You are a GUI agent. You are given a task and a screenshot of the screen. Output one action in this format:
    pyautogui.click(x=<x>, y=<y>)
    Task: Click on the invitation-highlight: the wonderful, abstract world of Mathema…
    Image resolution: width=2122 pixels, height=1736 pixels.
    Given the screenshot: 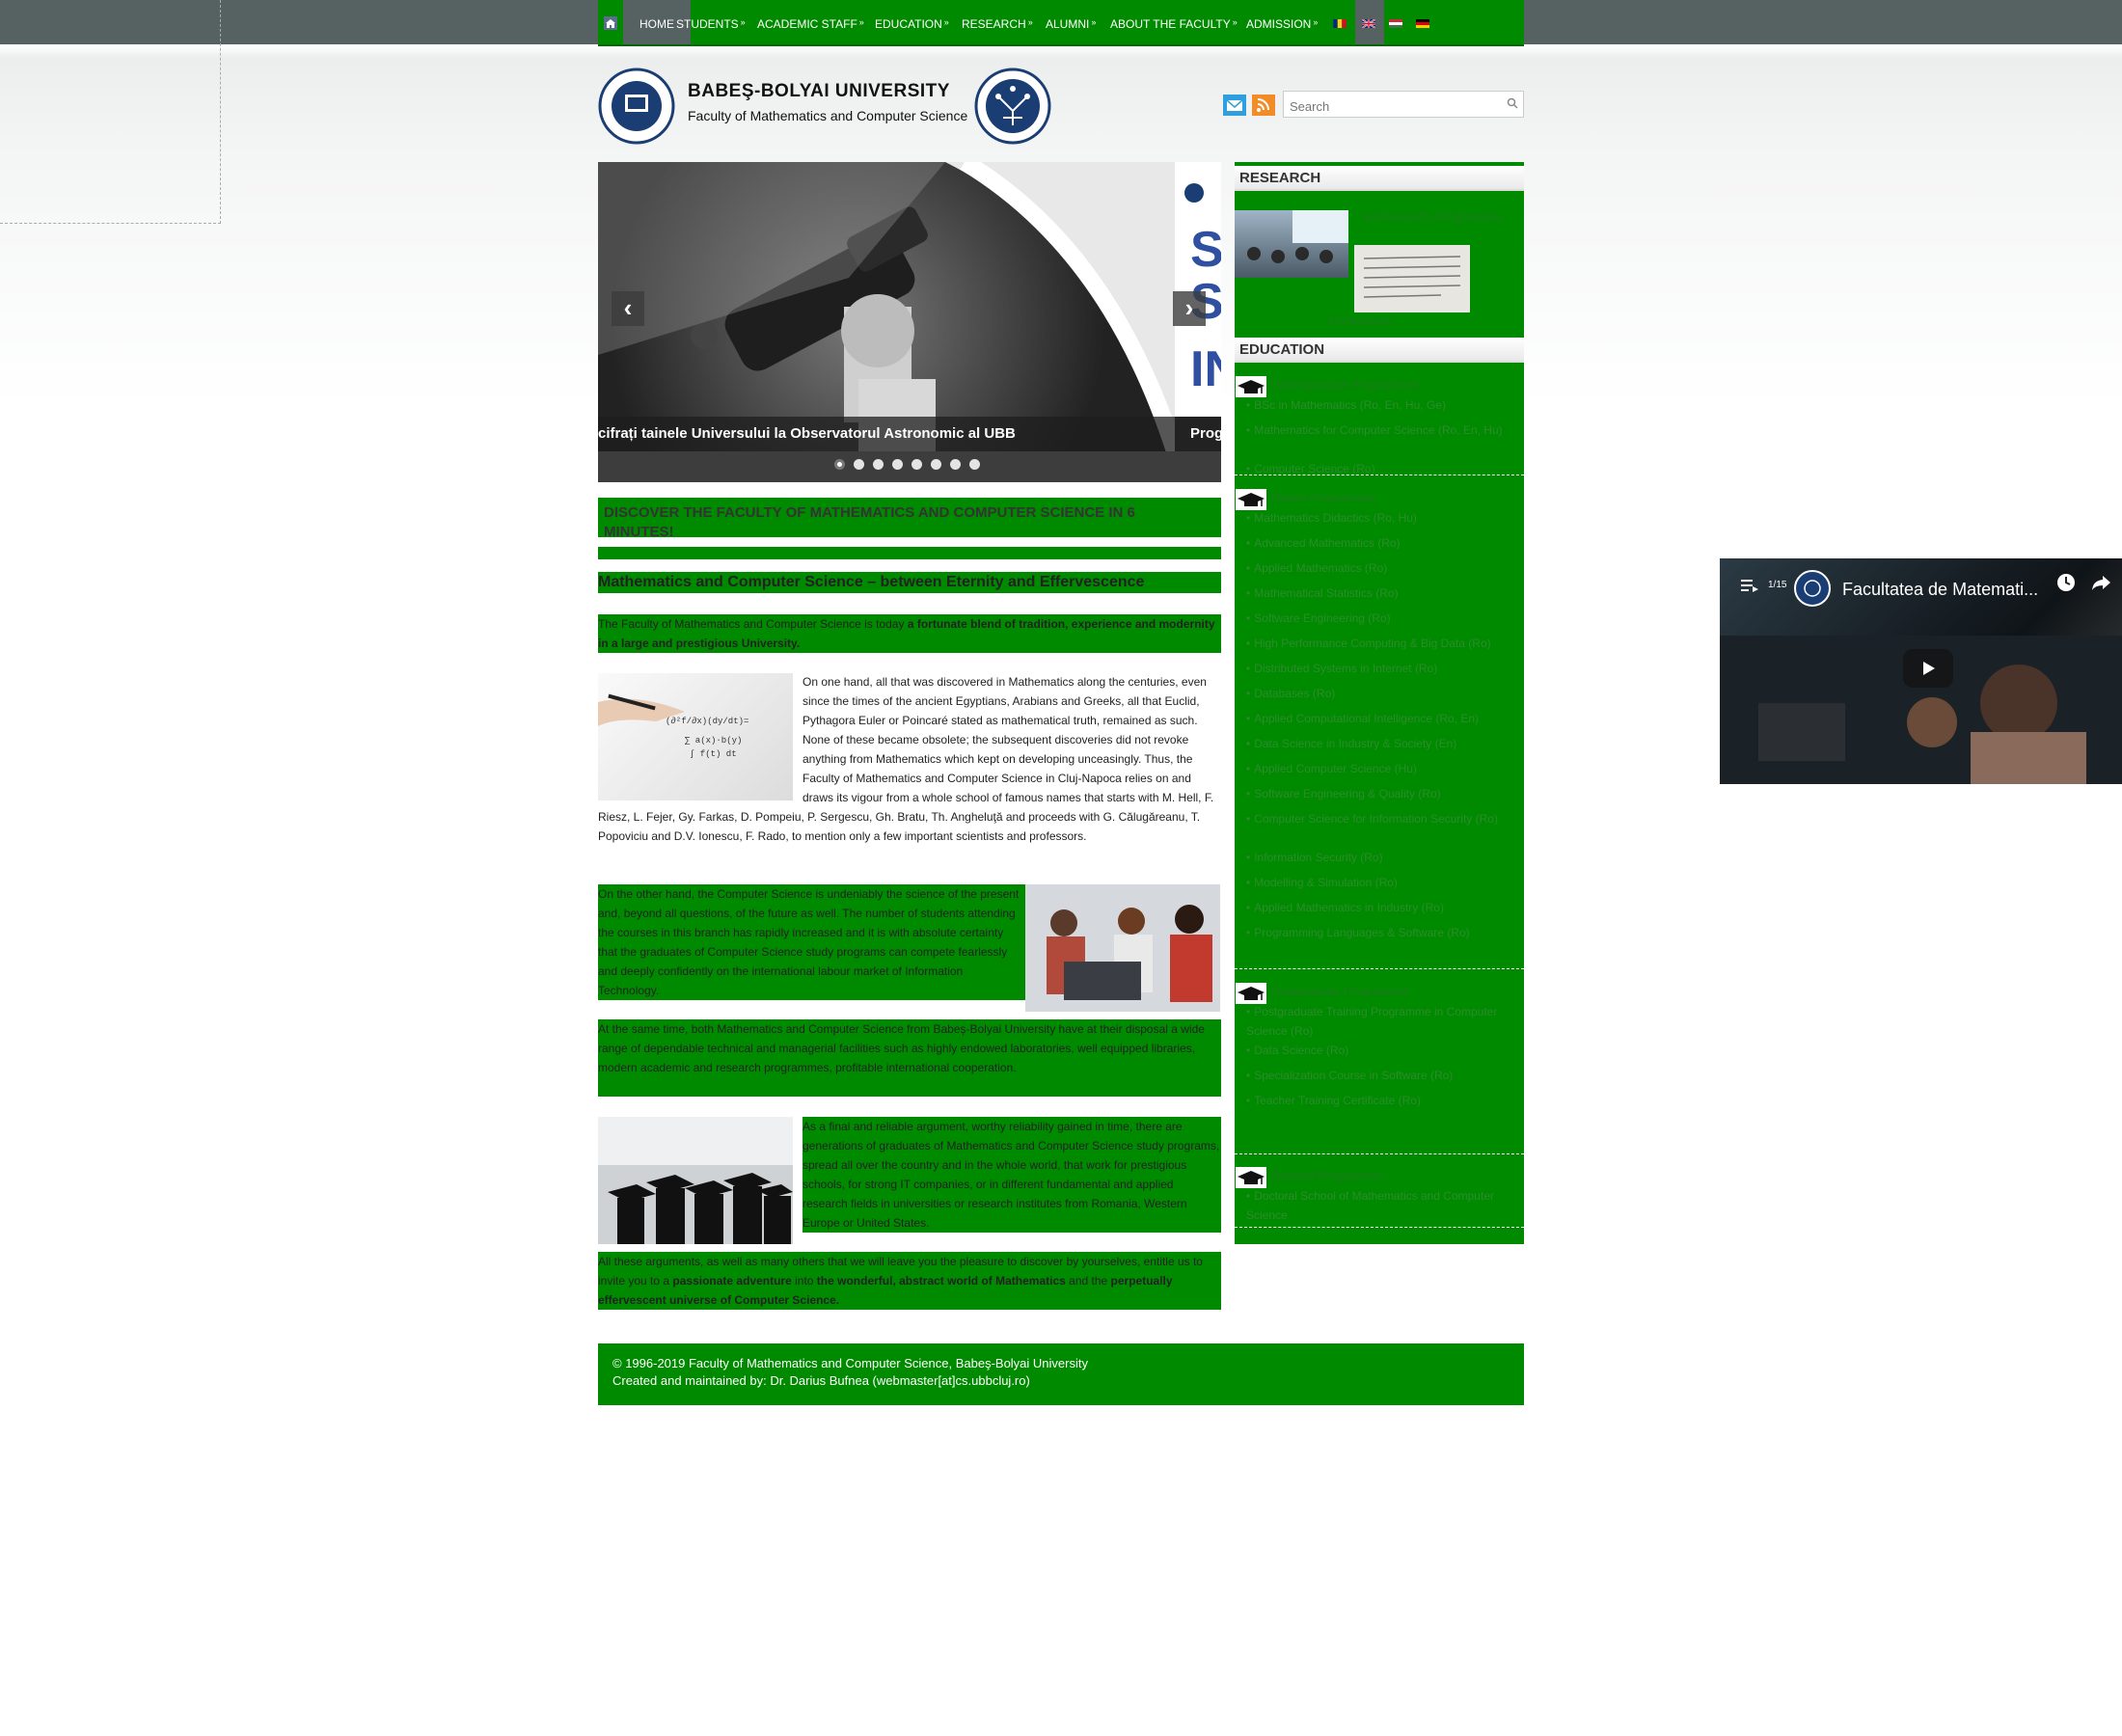 What is the action you would take?
    pyautogui.click(x=941, y=1281)
    